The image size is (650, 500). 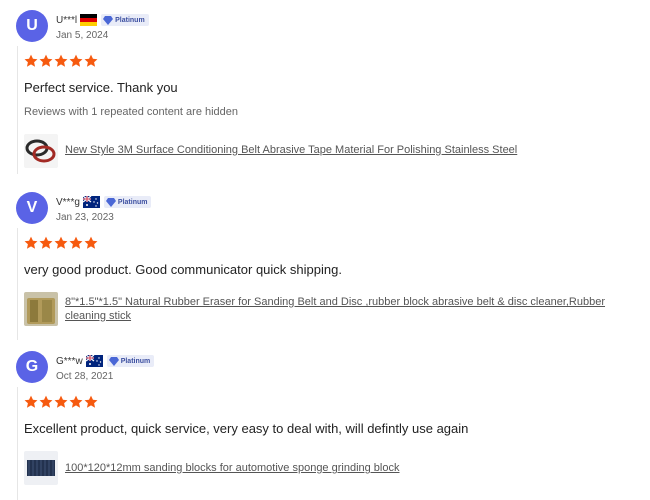 What do you see at coordinates (85, 217) in the screenshot?
I see `review-date: Jan 23, 2023` at bounding box center [85, 217].